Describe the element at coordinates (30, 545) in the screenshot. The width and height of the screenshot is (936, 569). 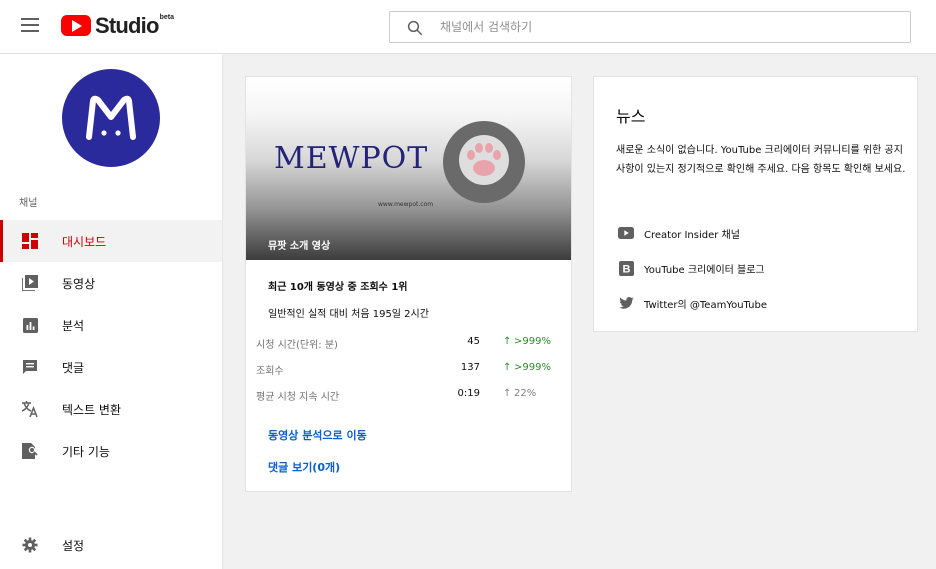
I see `gear-icon` at that location.